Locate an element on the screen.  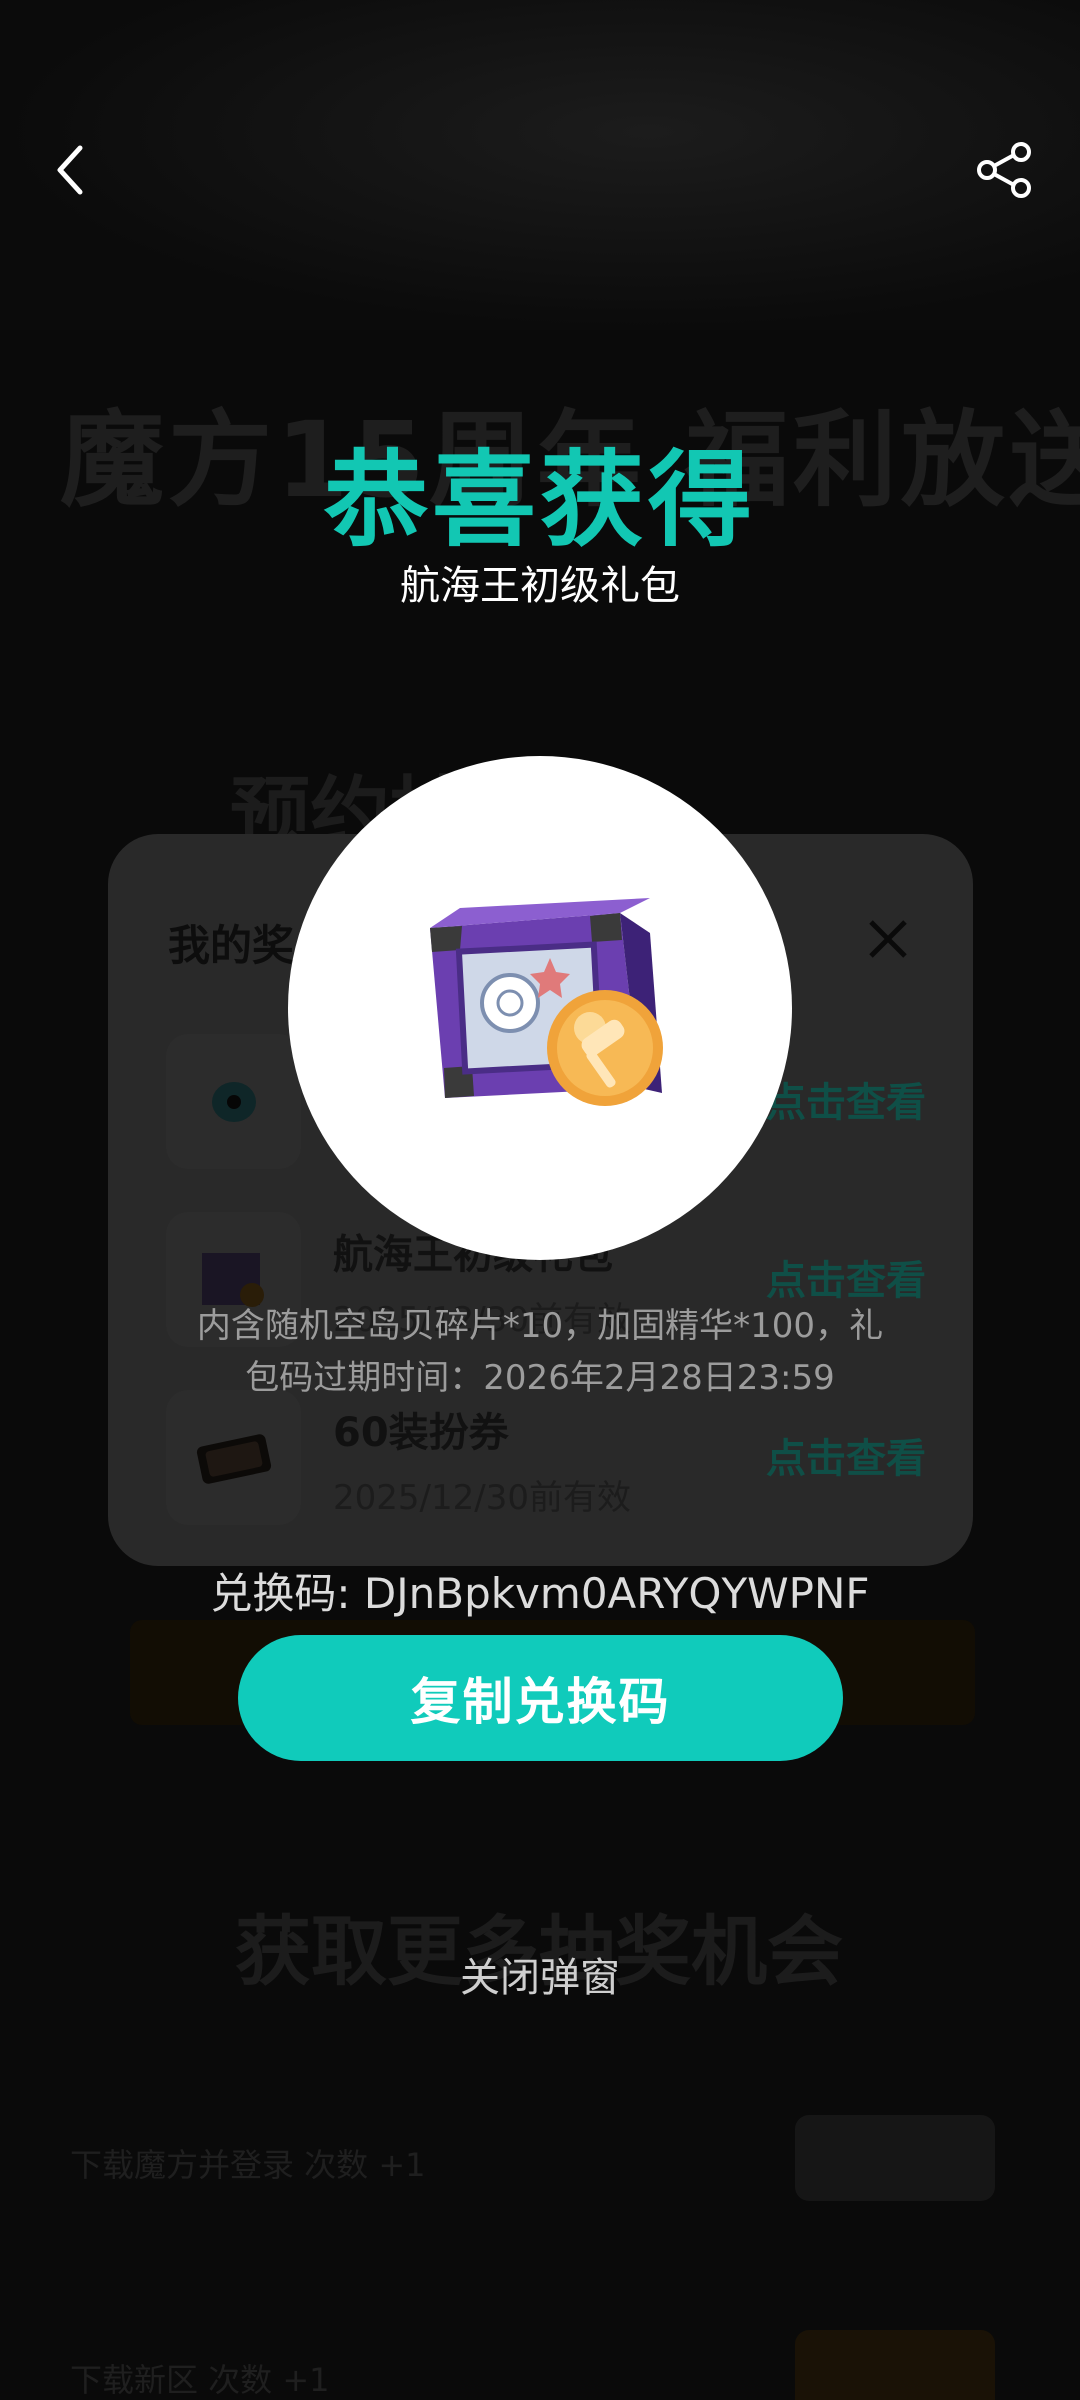
stone-icon is located at coordinates (233, 1101).